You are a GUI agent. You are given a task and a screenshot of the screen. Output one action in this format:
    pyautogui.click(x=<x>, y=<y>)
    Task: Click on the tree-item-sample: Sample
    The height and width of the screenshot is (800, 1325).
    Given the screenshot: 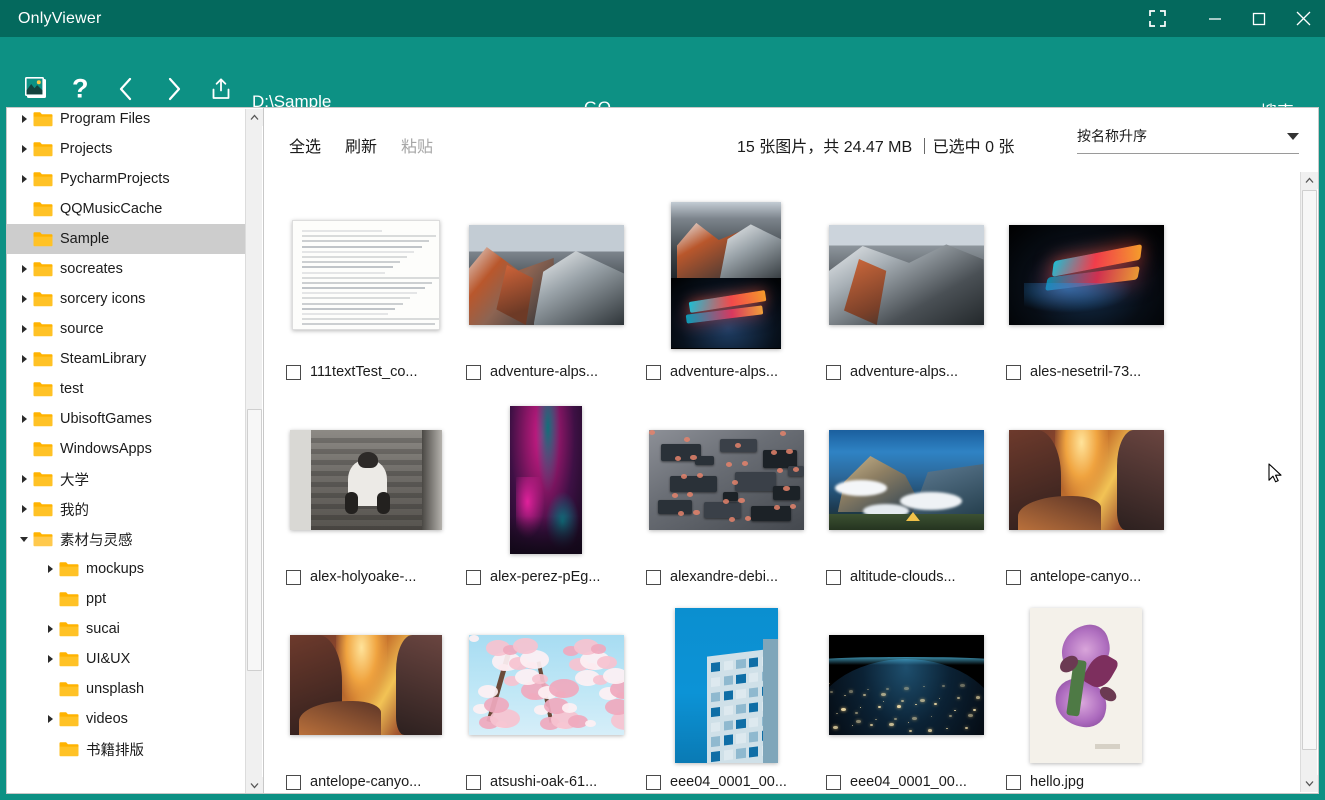 What is the action you would take?
    pyautogui.click(x=126, y=239)
    